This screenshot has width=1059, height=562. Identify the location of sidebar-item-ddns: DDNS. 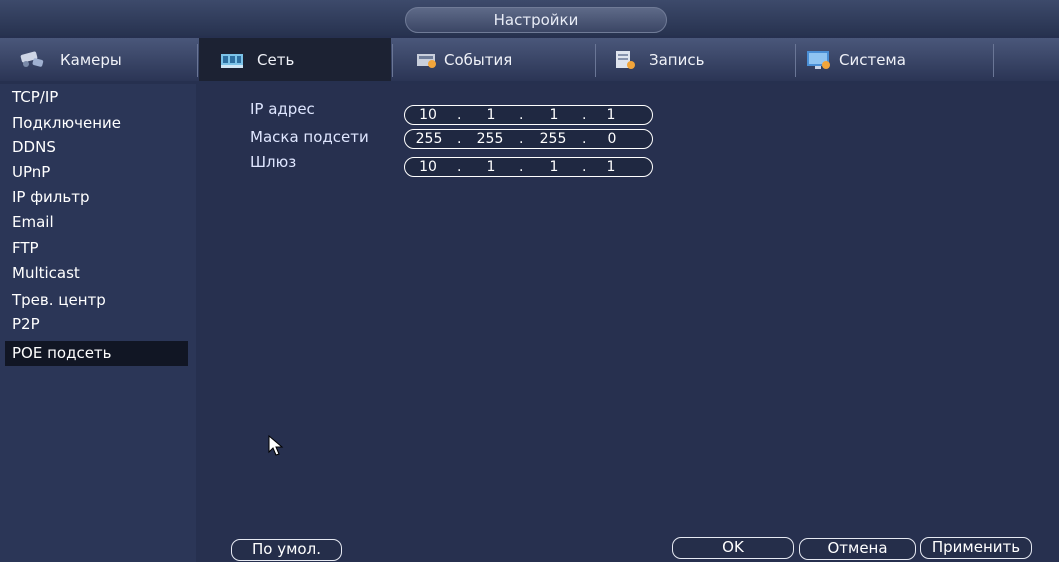
(96, 147).